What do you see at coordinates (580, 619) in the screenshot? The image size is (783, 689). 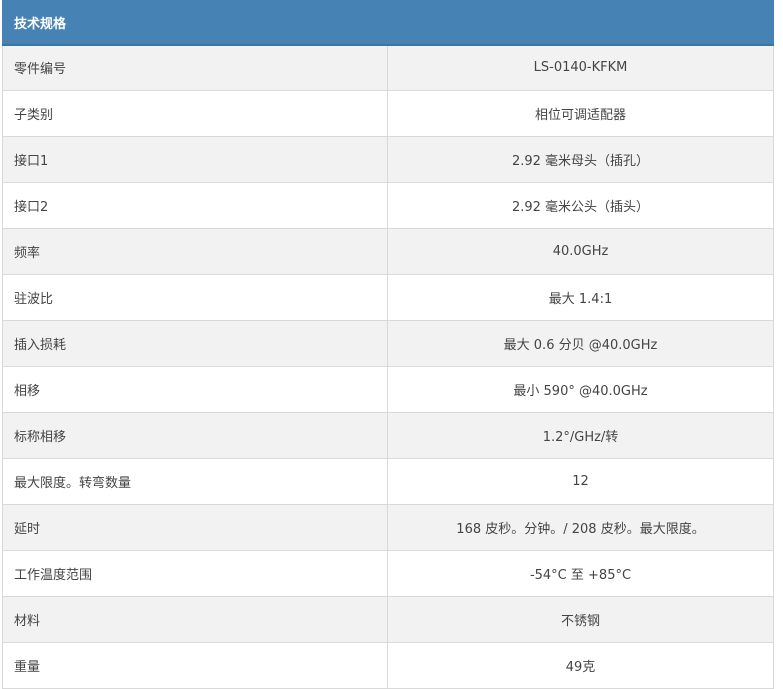 I see `row-value: 不锈钢` at bounding box center [580, 619].